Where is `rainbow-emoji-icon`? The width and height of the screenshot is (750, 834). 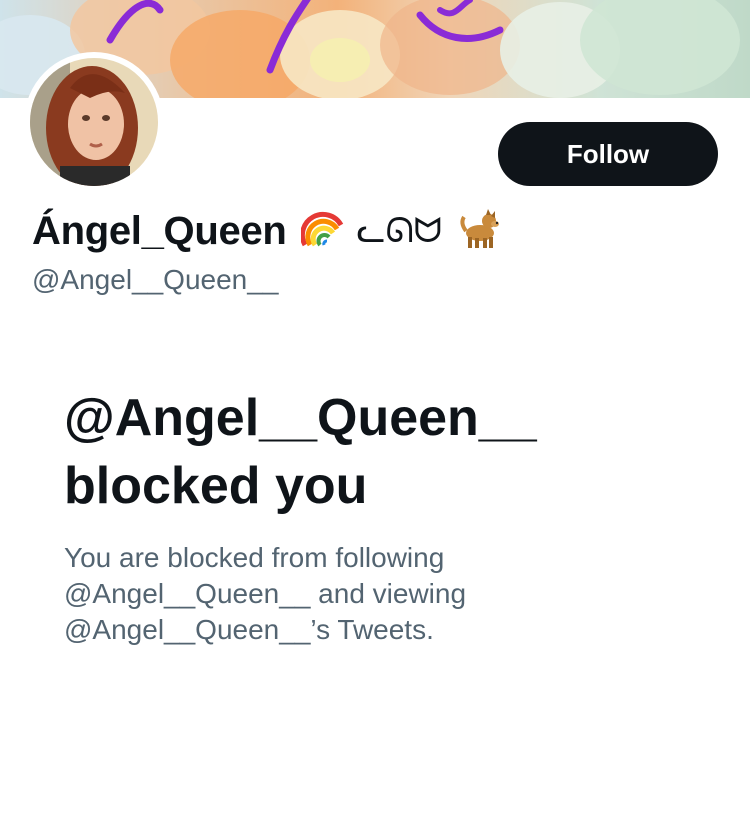
rainbow-emoji-icon is located at coordinates (322, 231).